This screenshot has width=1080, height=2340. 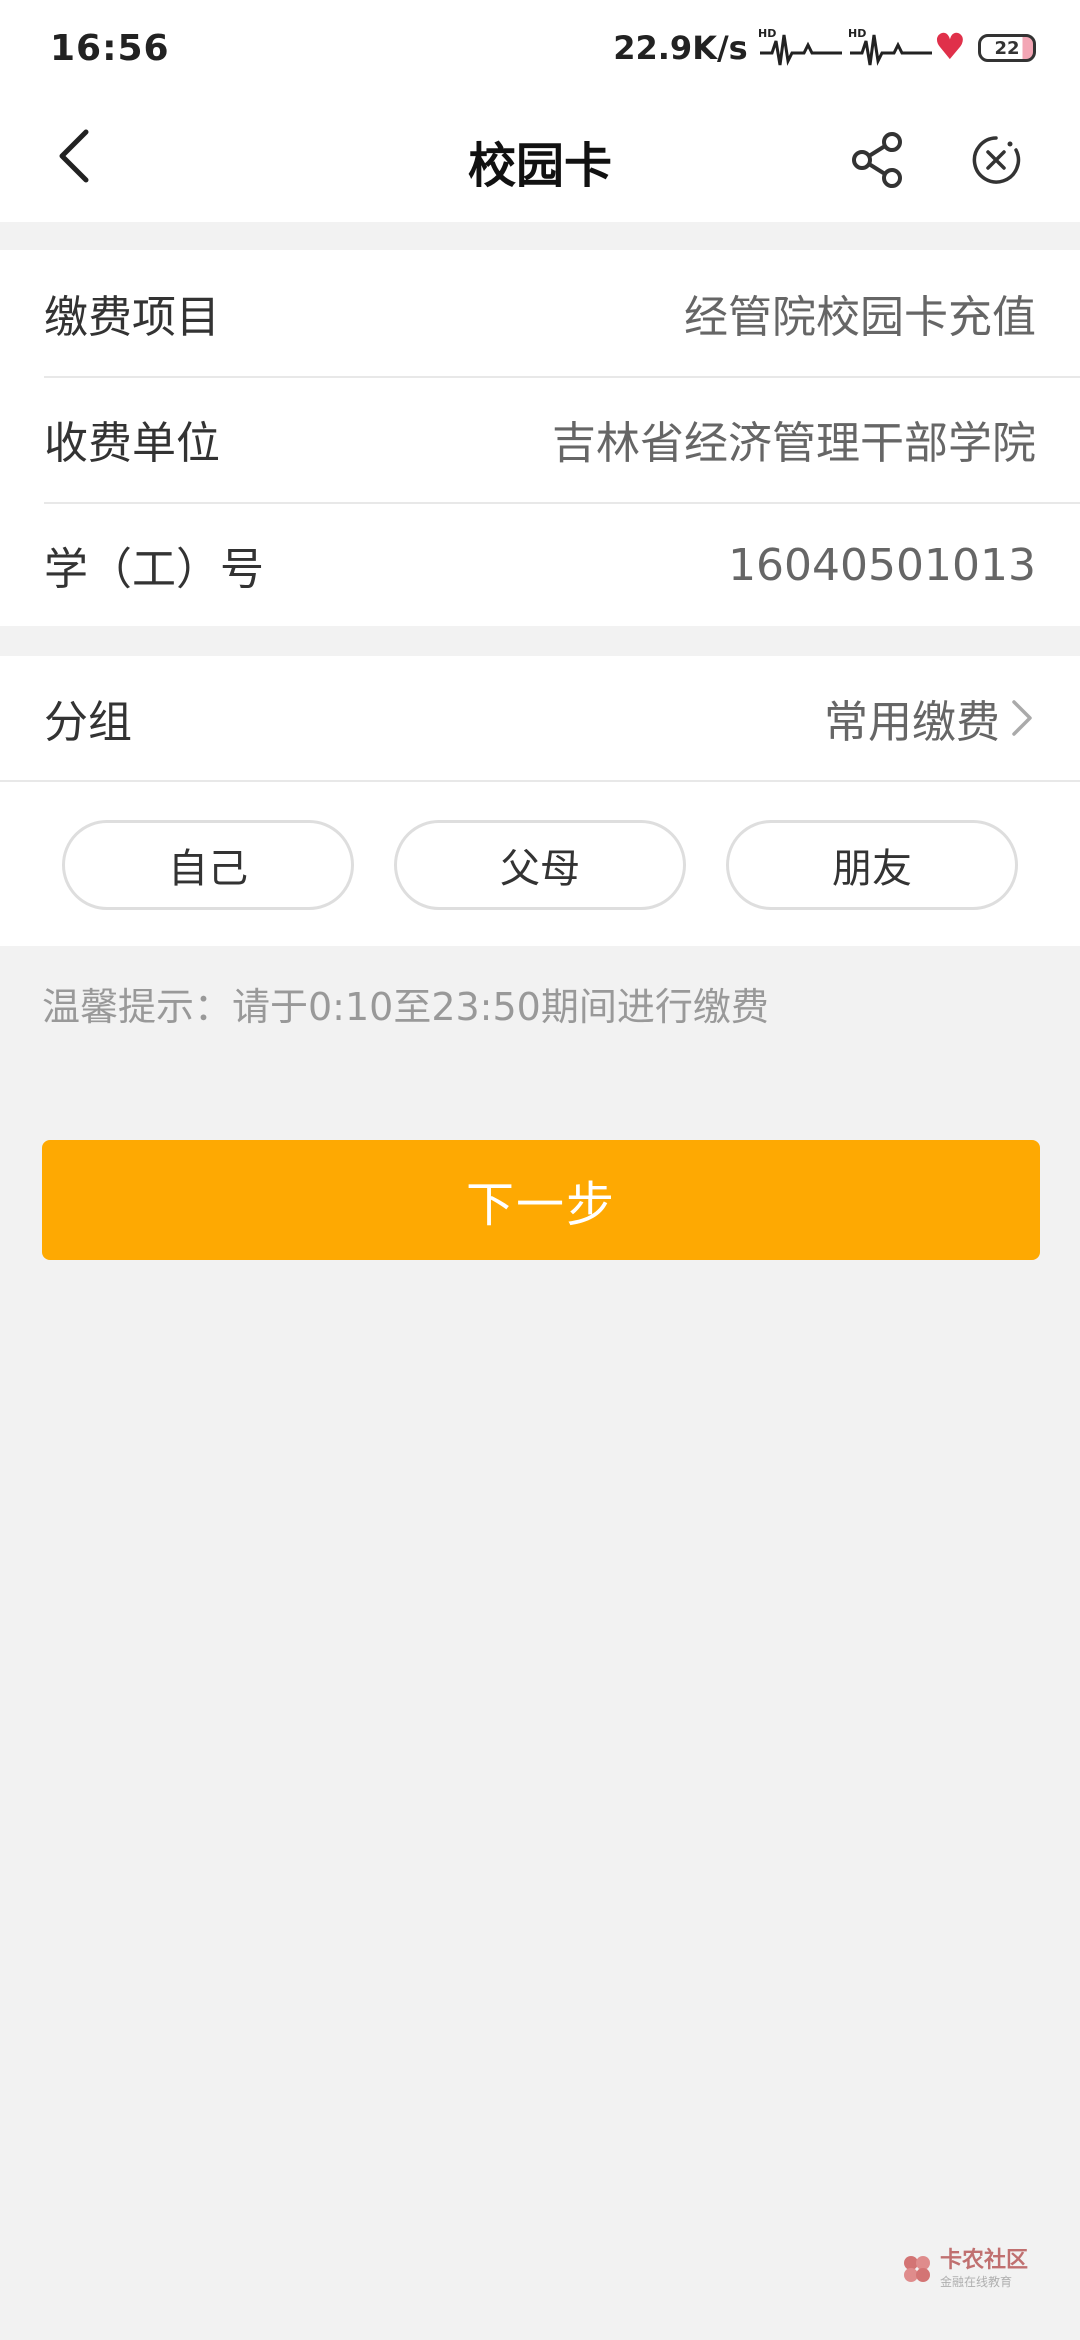 I want to click on payment-item-row: 缴费项目 经管院校园卡充值, so click(x=540, y=313).